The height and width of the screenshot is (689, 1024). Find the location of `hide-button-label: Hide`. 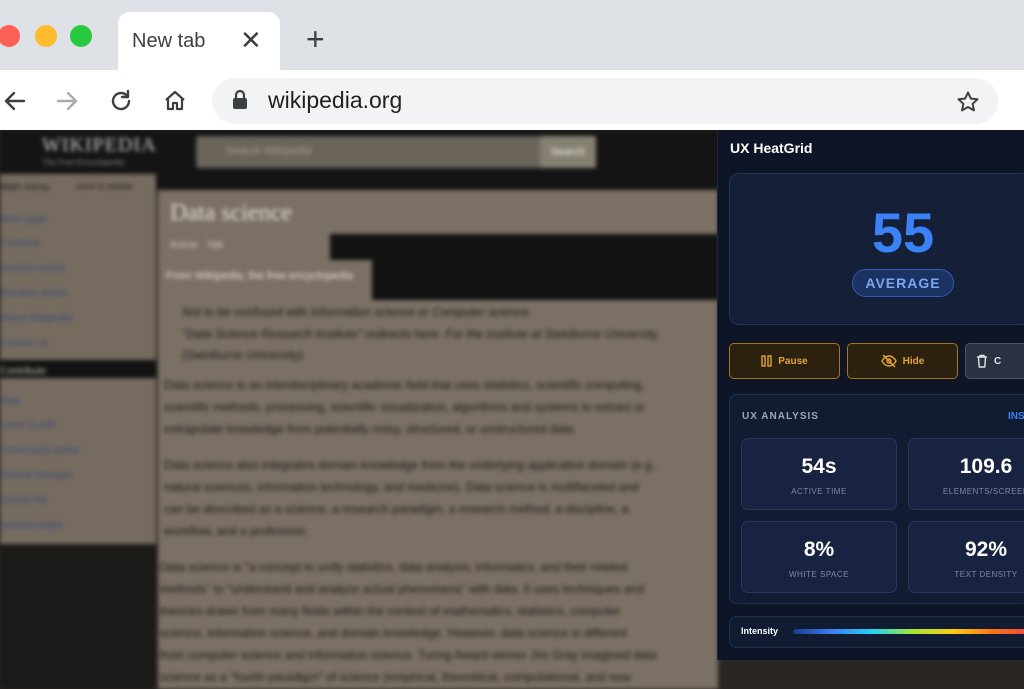

hide-button-label: Hide is located at coordinates (913, 361).